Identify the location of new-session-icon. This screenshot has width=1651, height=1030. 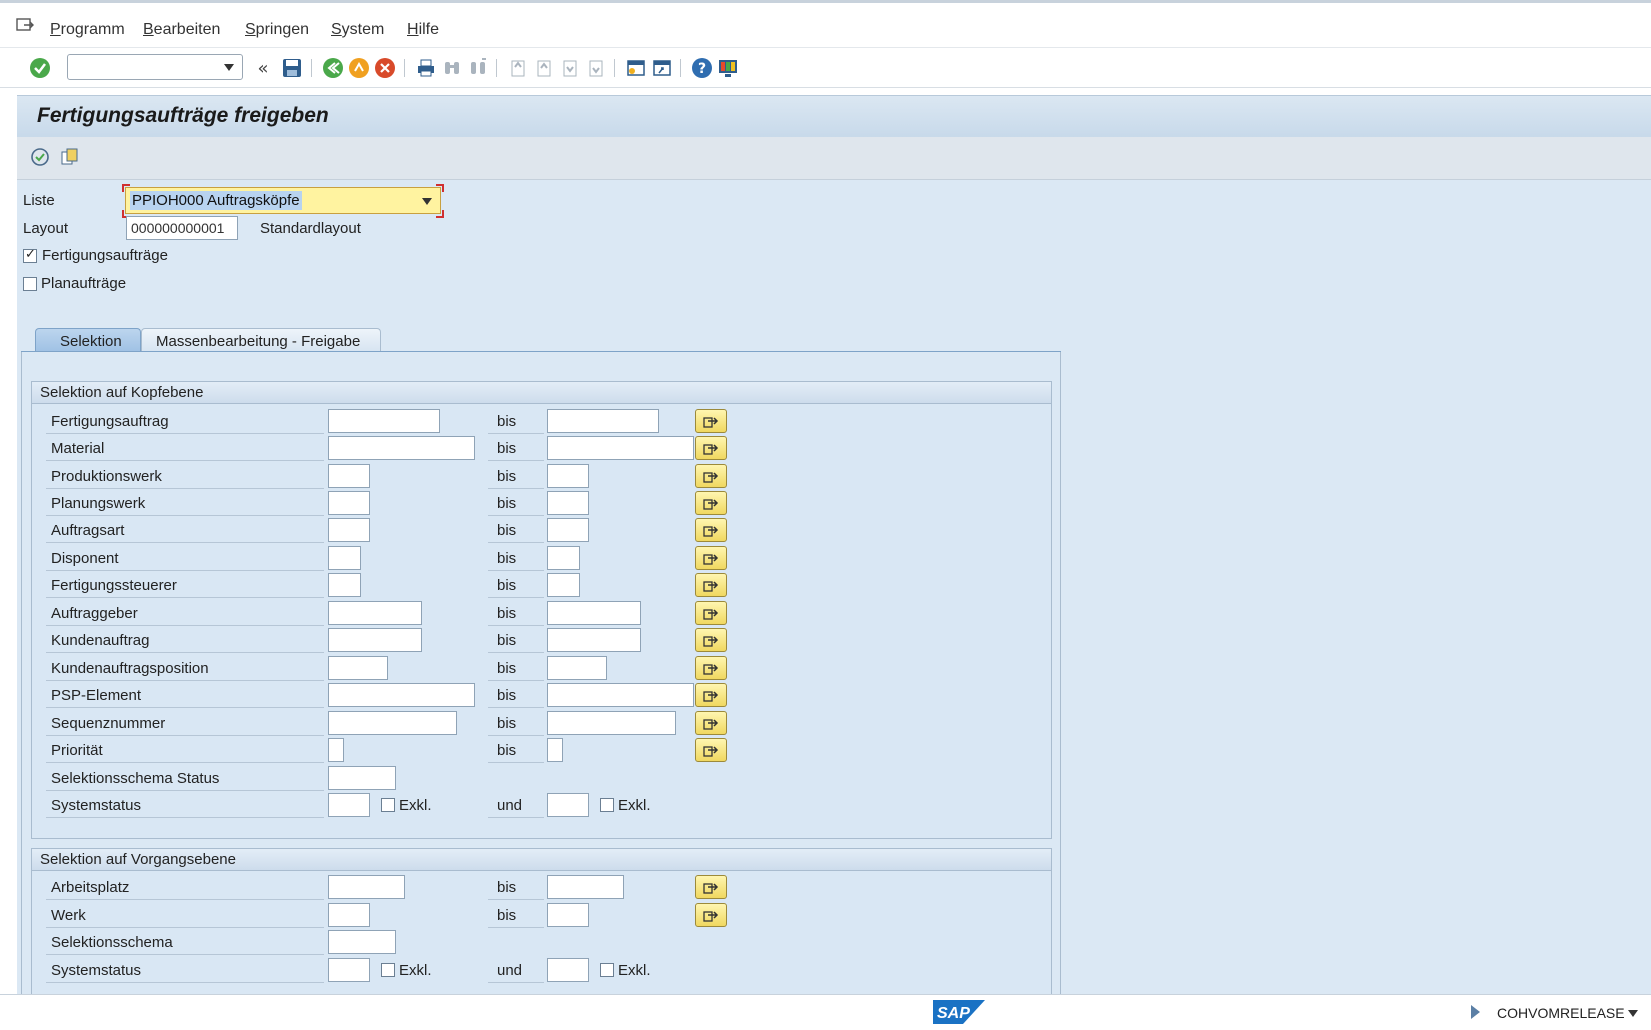
(636, 68).